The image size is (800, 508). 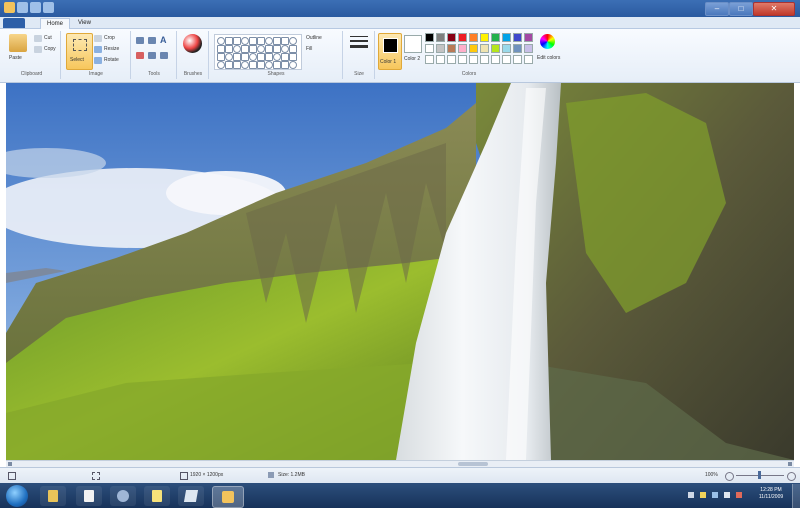 What do you see at coordinates (314, 38) in the screenshot?
I see `outline-dropdown: Outline` at bounding box center [314, 38].